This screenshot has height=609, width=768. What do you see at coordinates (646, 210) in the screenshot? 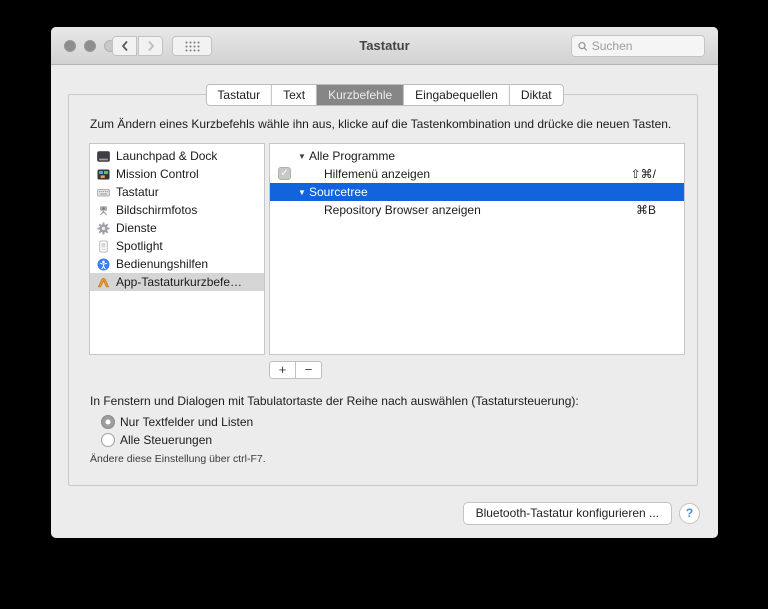
I see `shortcut-keys: ⌘B` at bounding box center [646, 210].